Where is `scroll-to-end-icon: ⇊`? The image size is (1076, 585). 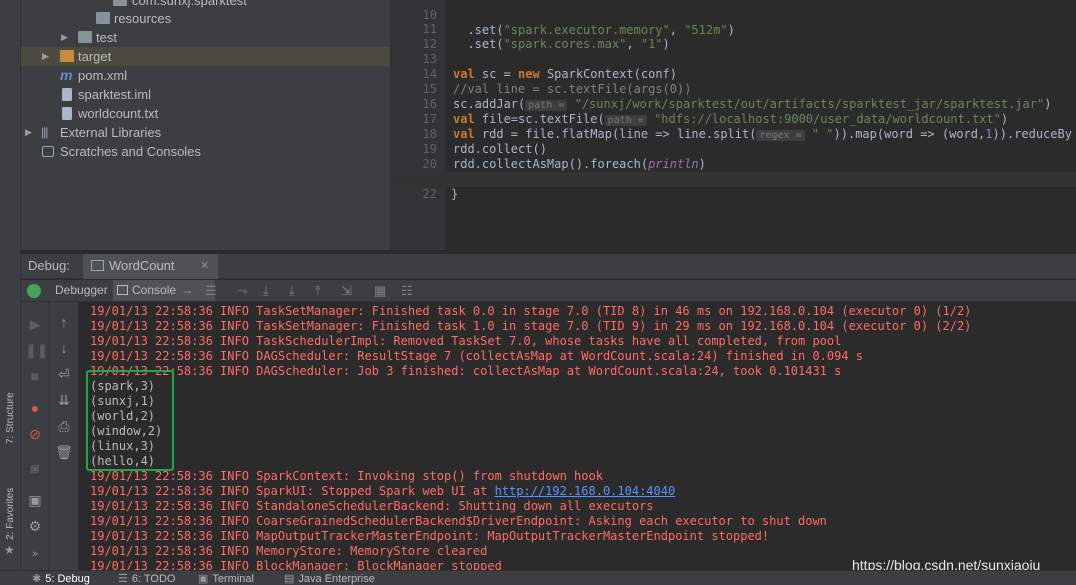 scroll-to-end-icon: ⇊ is located at coordinates (64, 400).